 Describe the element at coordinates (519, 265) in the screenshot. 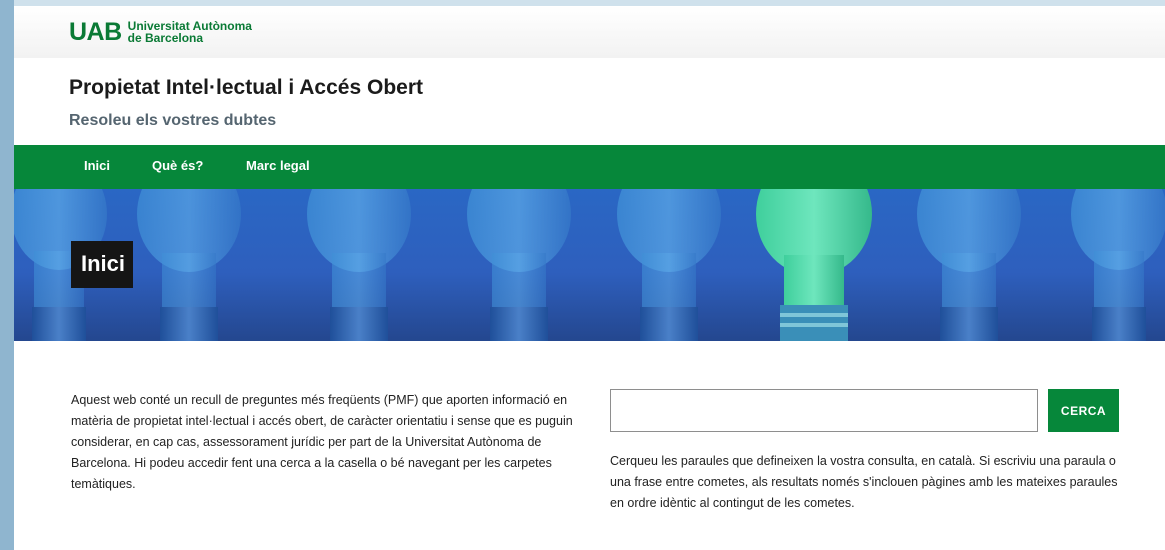

I see `bulb-4-icon` at that location.